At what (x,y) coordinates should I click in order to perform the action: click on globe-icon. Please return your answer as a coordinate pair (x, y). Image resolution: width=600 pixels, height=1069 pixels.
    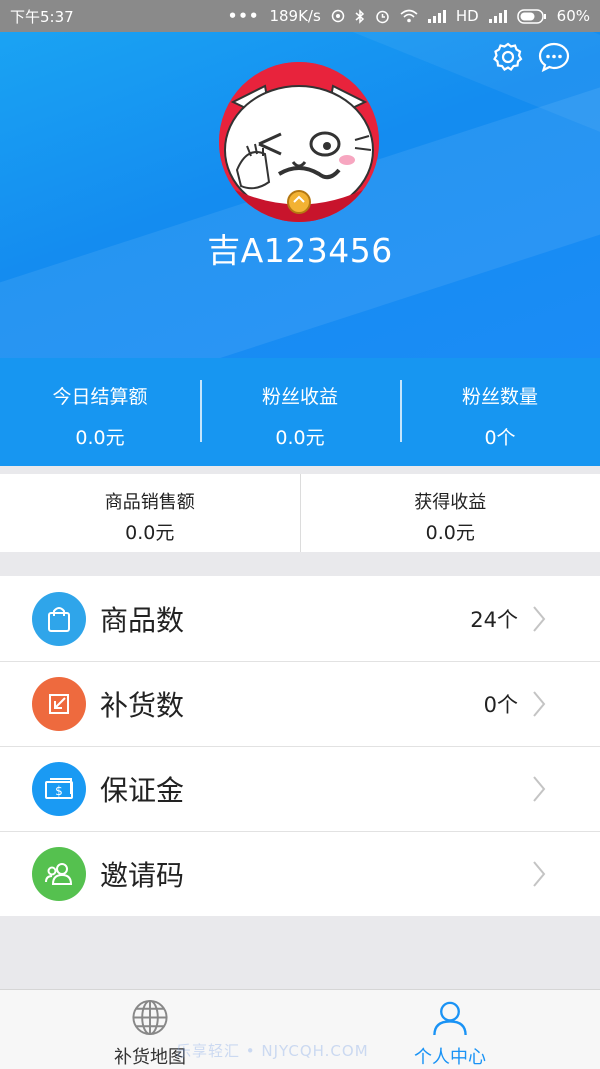
    Looking at the image, I should click on (150, 1017).